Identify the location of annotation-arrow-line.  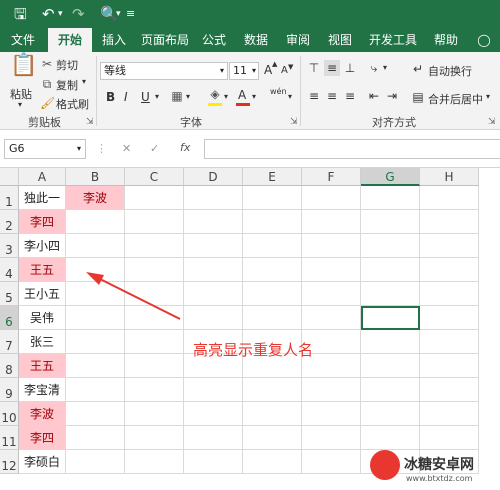
(140, 299).